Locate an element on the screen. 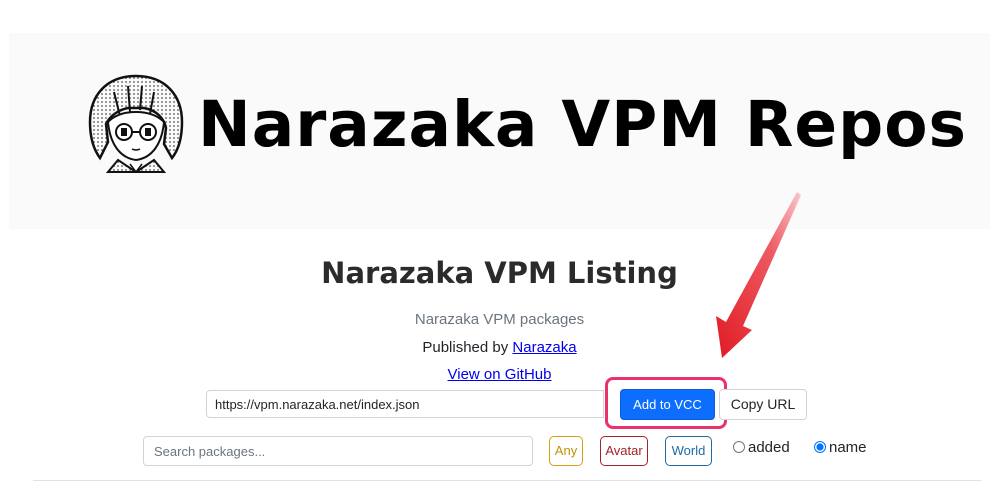 This screenshot has width=999, height=482. sort-added-label: added is located at coordinates (769, 447).